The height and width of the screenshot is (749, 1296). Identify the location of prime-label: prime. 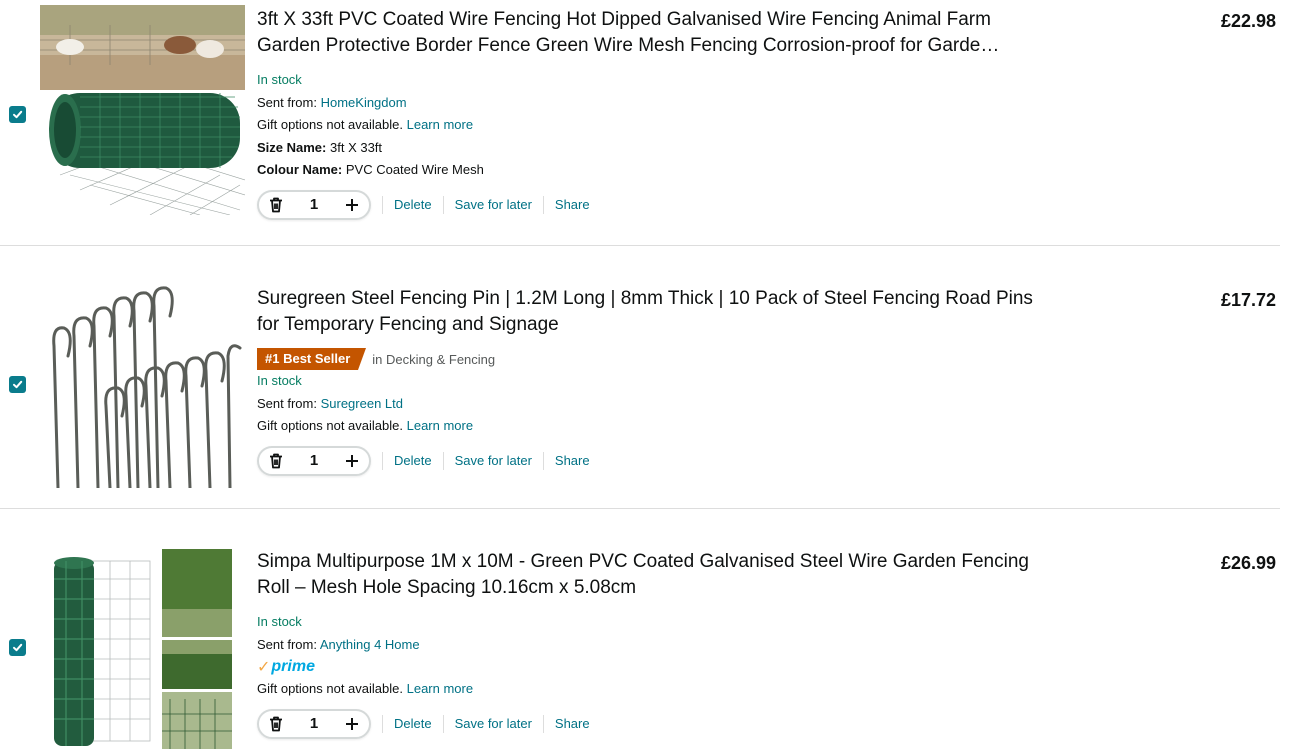
(293, 666).